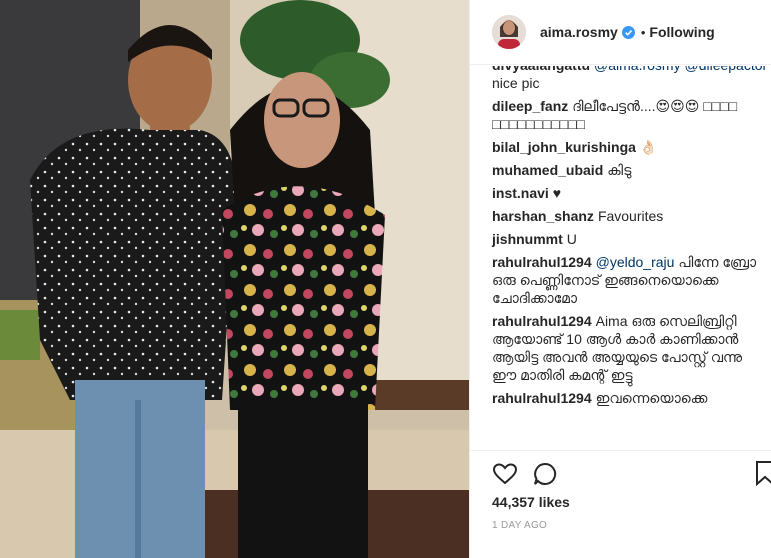 This screenshot has width=771, height=558. What do you see at coordinates (630, 193) in the screenshot?
I see `comment-item: inst.navi ♥` at bounding box center [630, 193].